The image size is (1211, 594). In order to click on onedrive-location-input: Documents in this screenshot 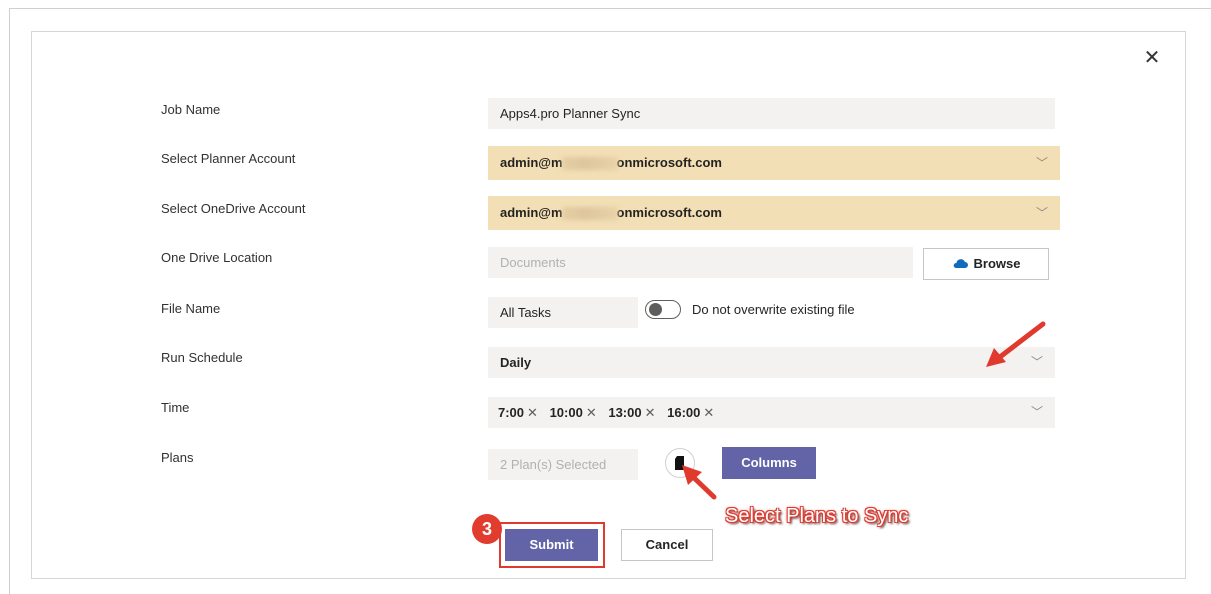, I will do `click(700, 262)`.